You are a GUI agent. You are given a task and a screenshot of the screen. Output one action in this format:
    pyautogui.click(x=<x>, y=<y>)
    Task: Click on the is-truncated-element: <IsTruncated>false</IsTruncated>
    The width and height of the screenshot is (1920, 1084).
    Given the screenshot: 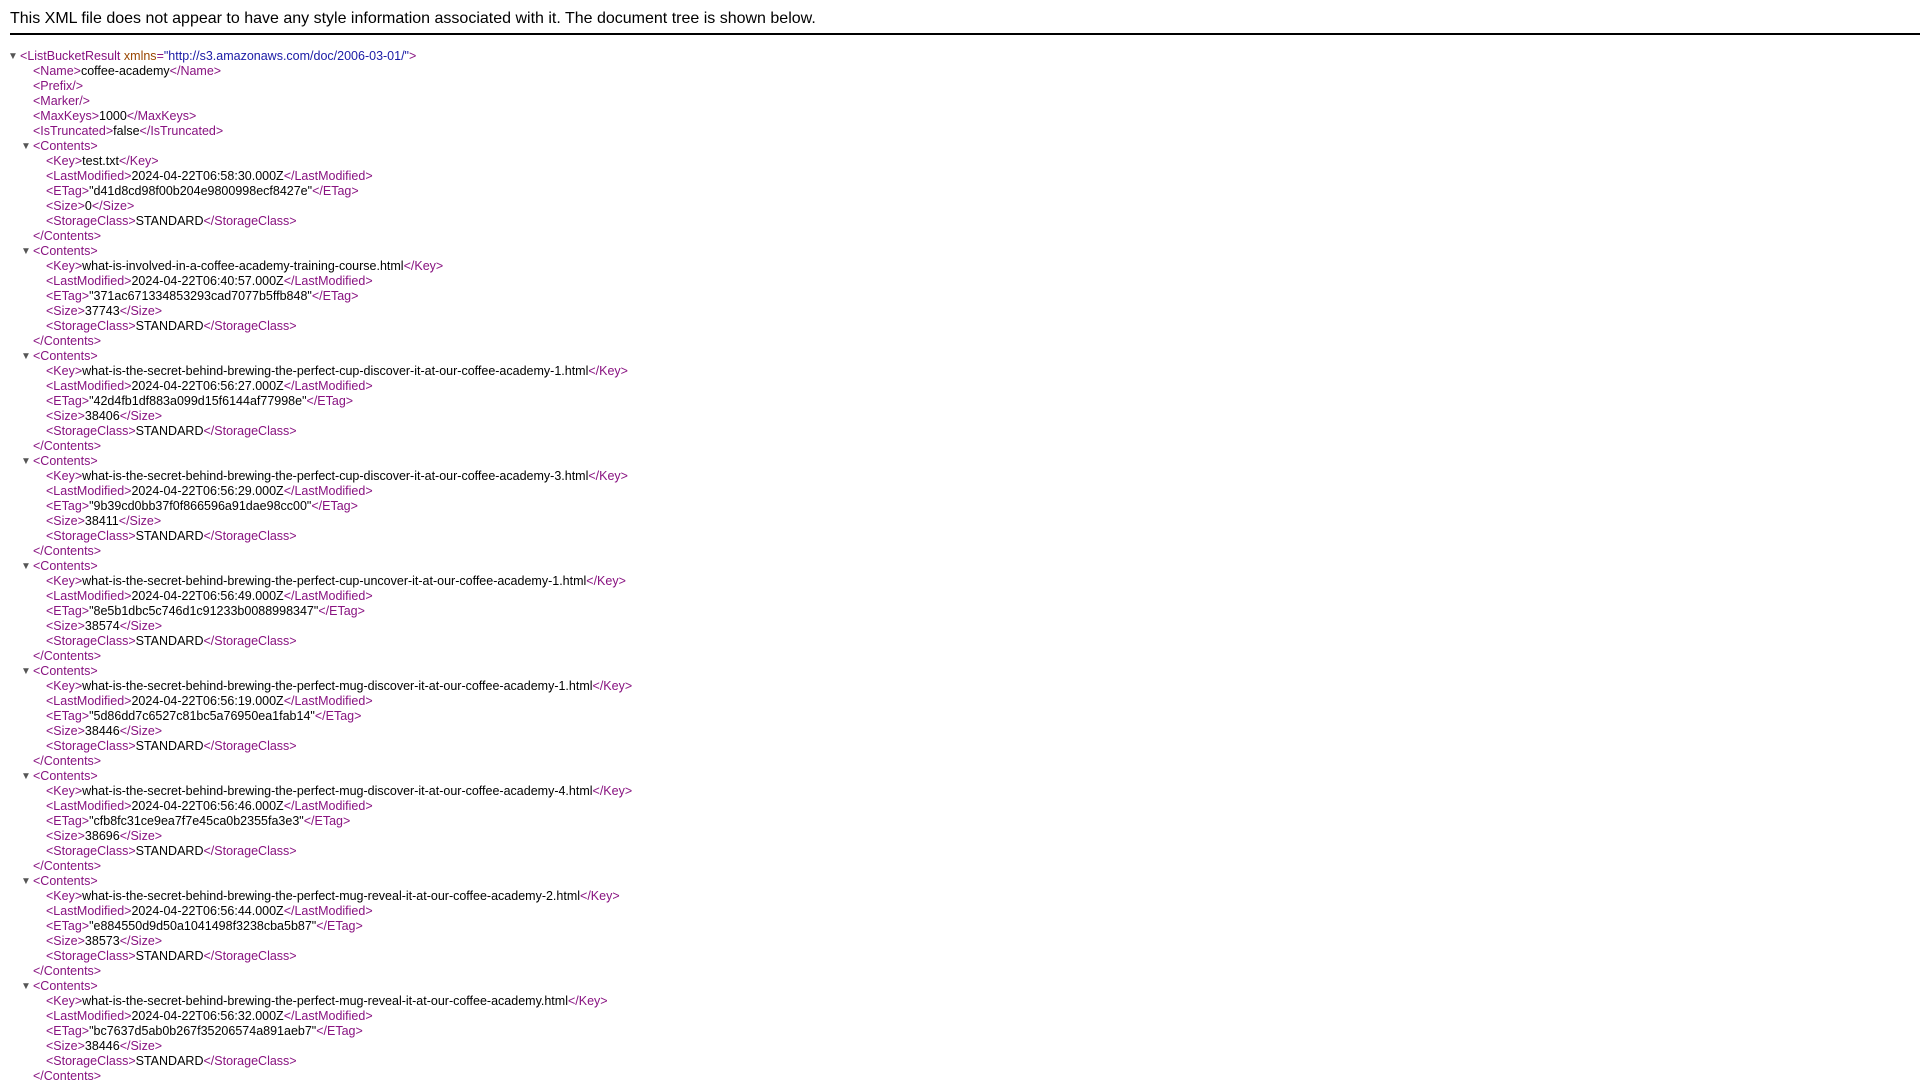 What is the action you would take?
    pyautogui.click(x=960, y=131)
    